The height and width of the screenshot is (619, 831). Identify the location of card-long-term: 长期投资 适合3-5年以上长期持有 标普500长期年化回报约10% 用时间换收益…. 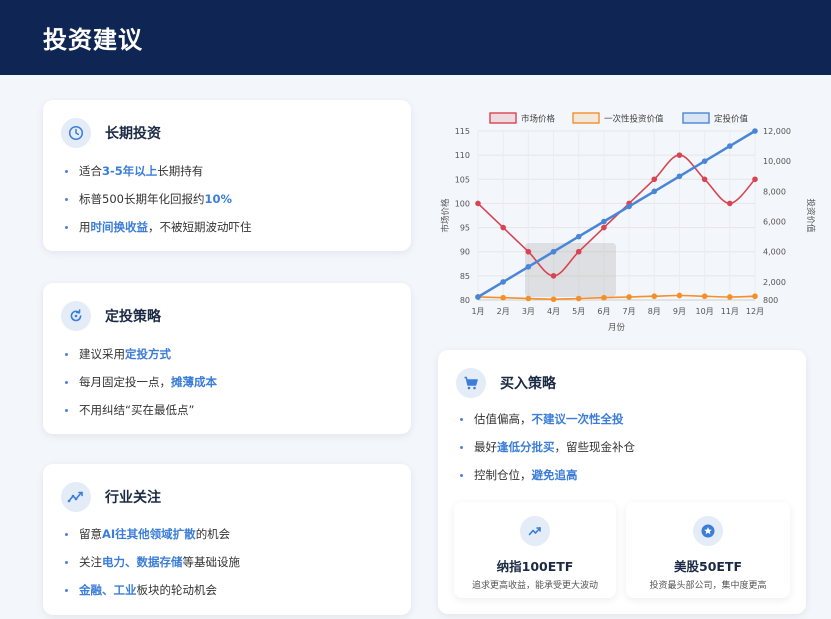
(227, 175).